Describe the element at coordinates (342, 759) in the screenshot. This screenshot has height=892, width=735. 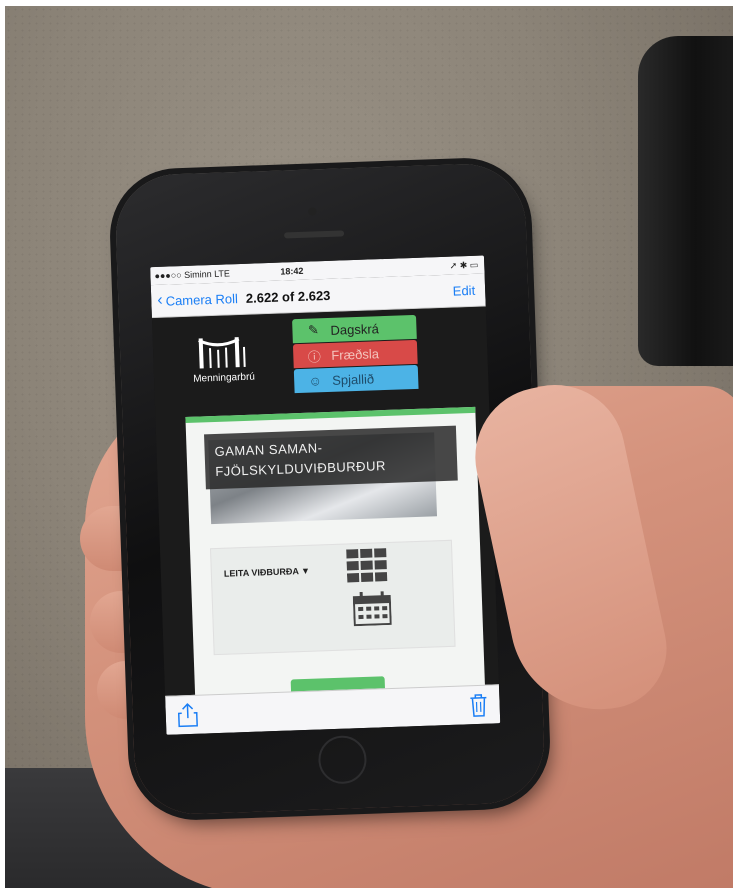
I see `home-button` at that location.